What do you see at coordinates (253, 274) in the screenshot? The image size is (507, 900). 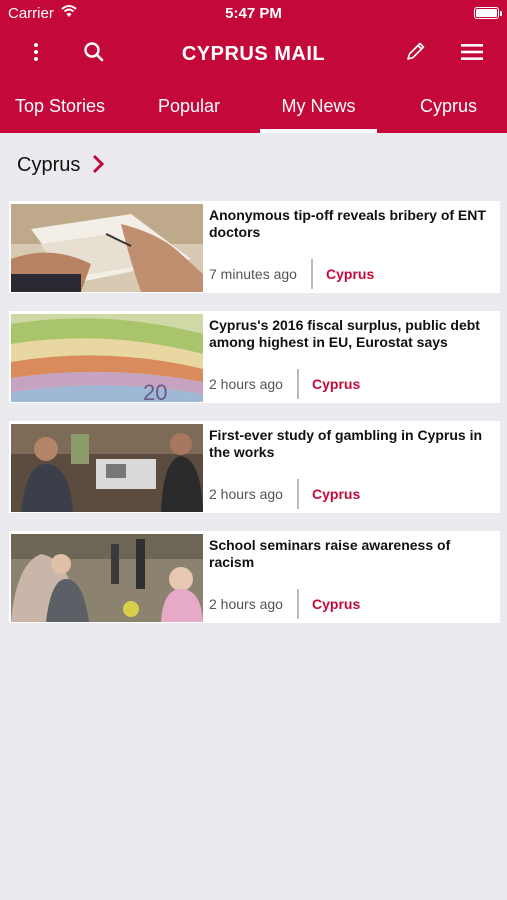 I see `article-time: 7 minutes ago` at bounding box center [253, 274].